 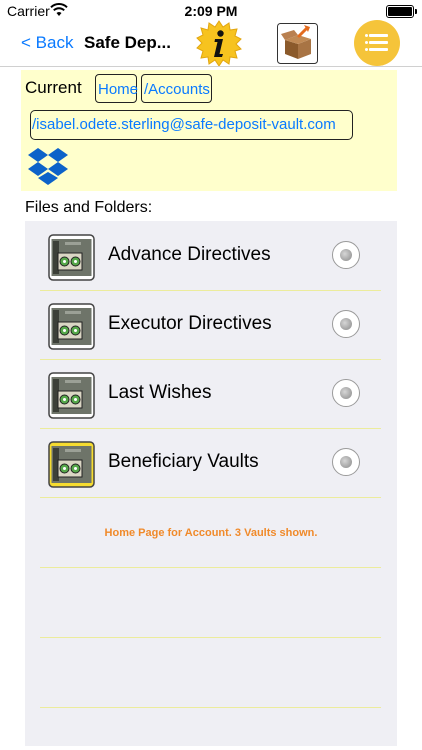 I want to click on list-item: Advance Directives, so click(x=210, y=256).